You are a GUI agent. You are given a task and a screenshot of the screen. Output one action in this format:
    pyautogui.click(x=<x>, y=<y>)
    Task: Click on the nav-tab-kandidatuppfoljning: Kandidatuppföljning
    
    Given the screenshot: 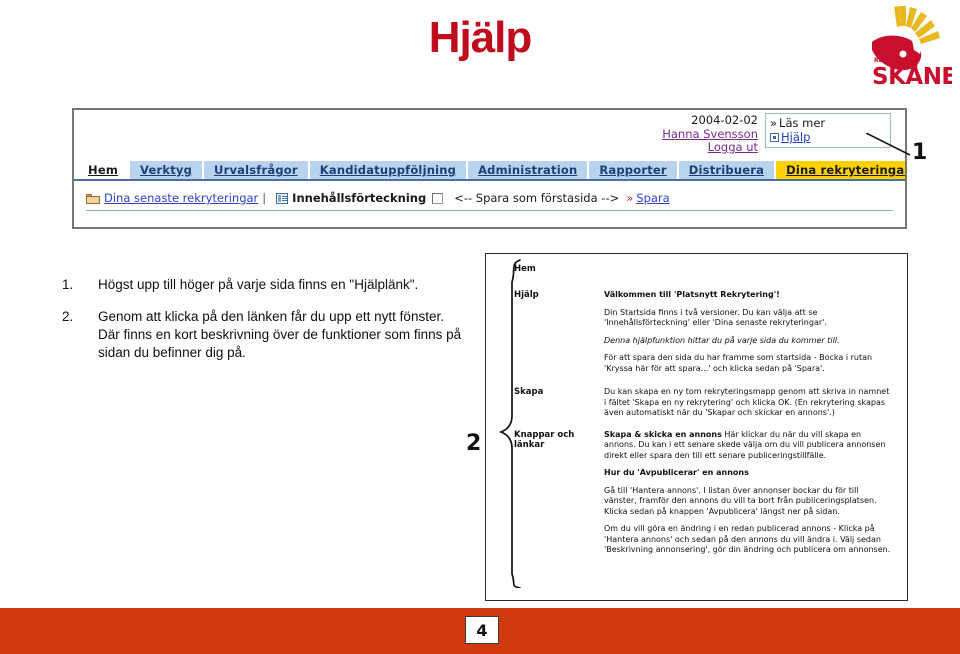 What is the action you would take?
    pyautogui.click(x=389, y=170)
    